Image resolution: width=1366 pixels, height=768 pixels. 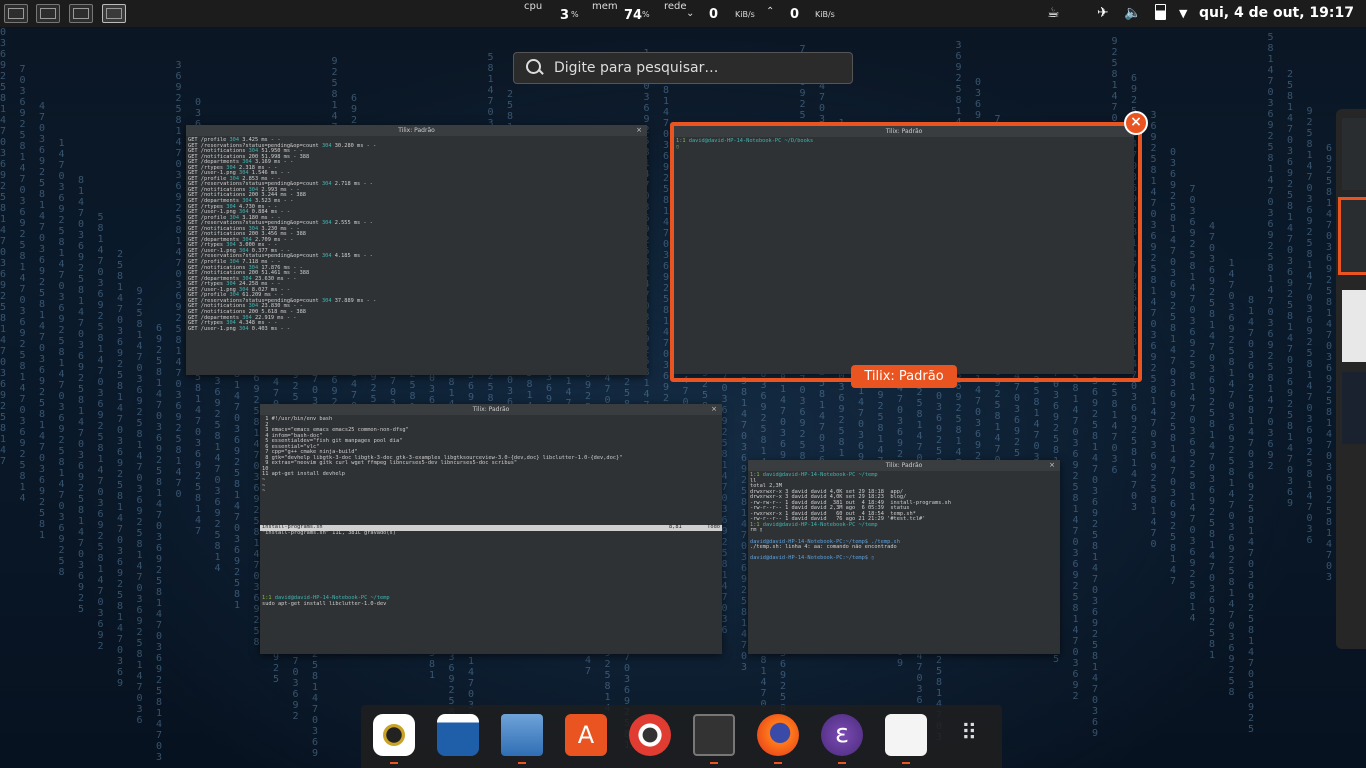 What do you see at coordinates (714, 735) in the screenshot?
I see `tilix-icon` at bounding box center [714, 735].